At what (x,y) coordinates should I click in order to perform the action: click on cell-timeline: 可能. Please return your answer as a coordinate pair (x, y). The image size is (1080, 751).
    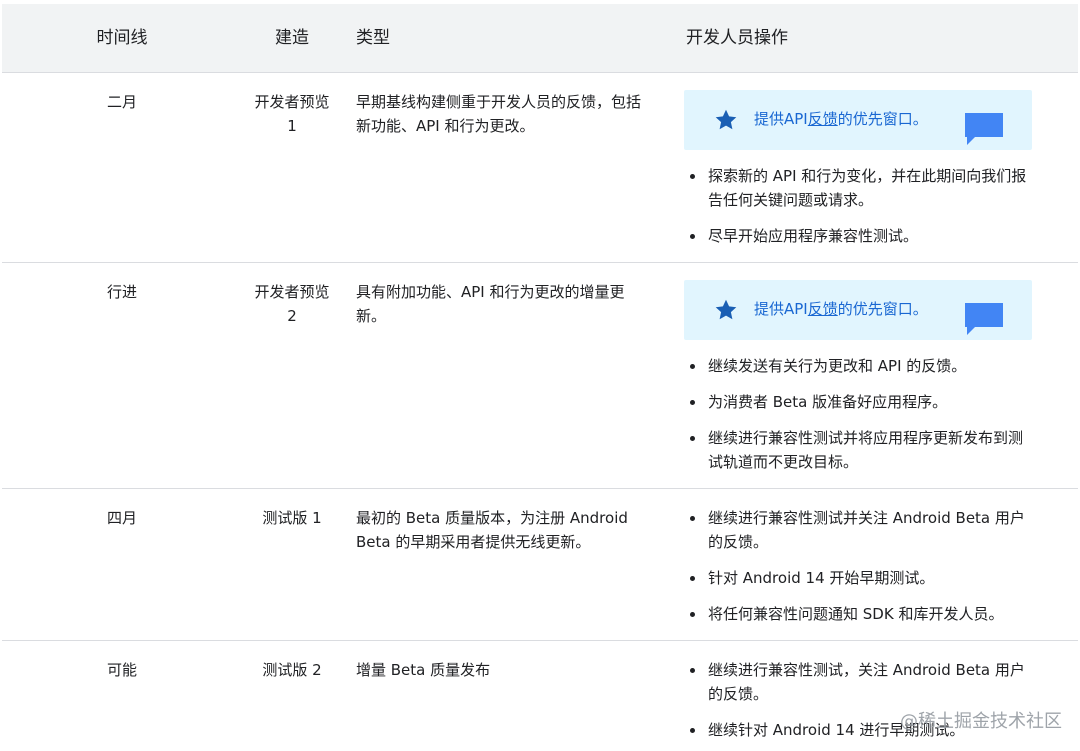
    Looking at the image, I should click on (121, 669).